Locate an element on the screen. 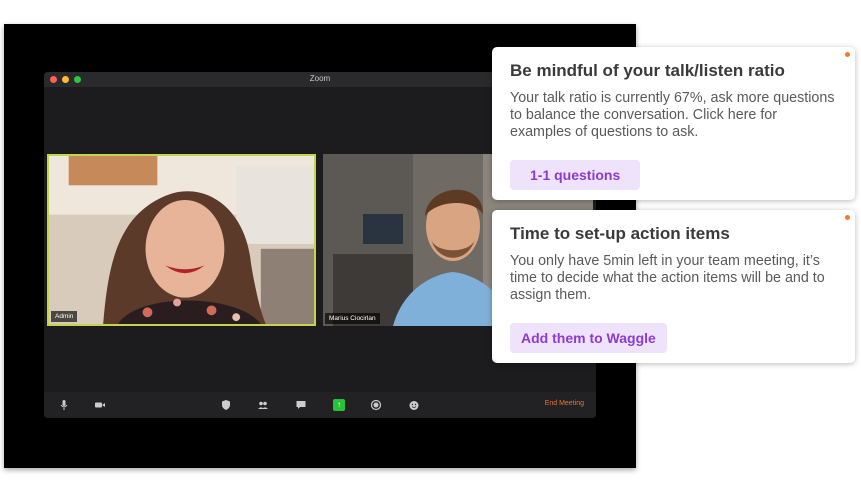 The height and width of the screenshot is (499, 861). participant-name-label: Admin is located at coordinates (64, 316).